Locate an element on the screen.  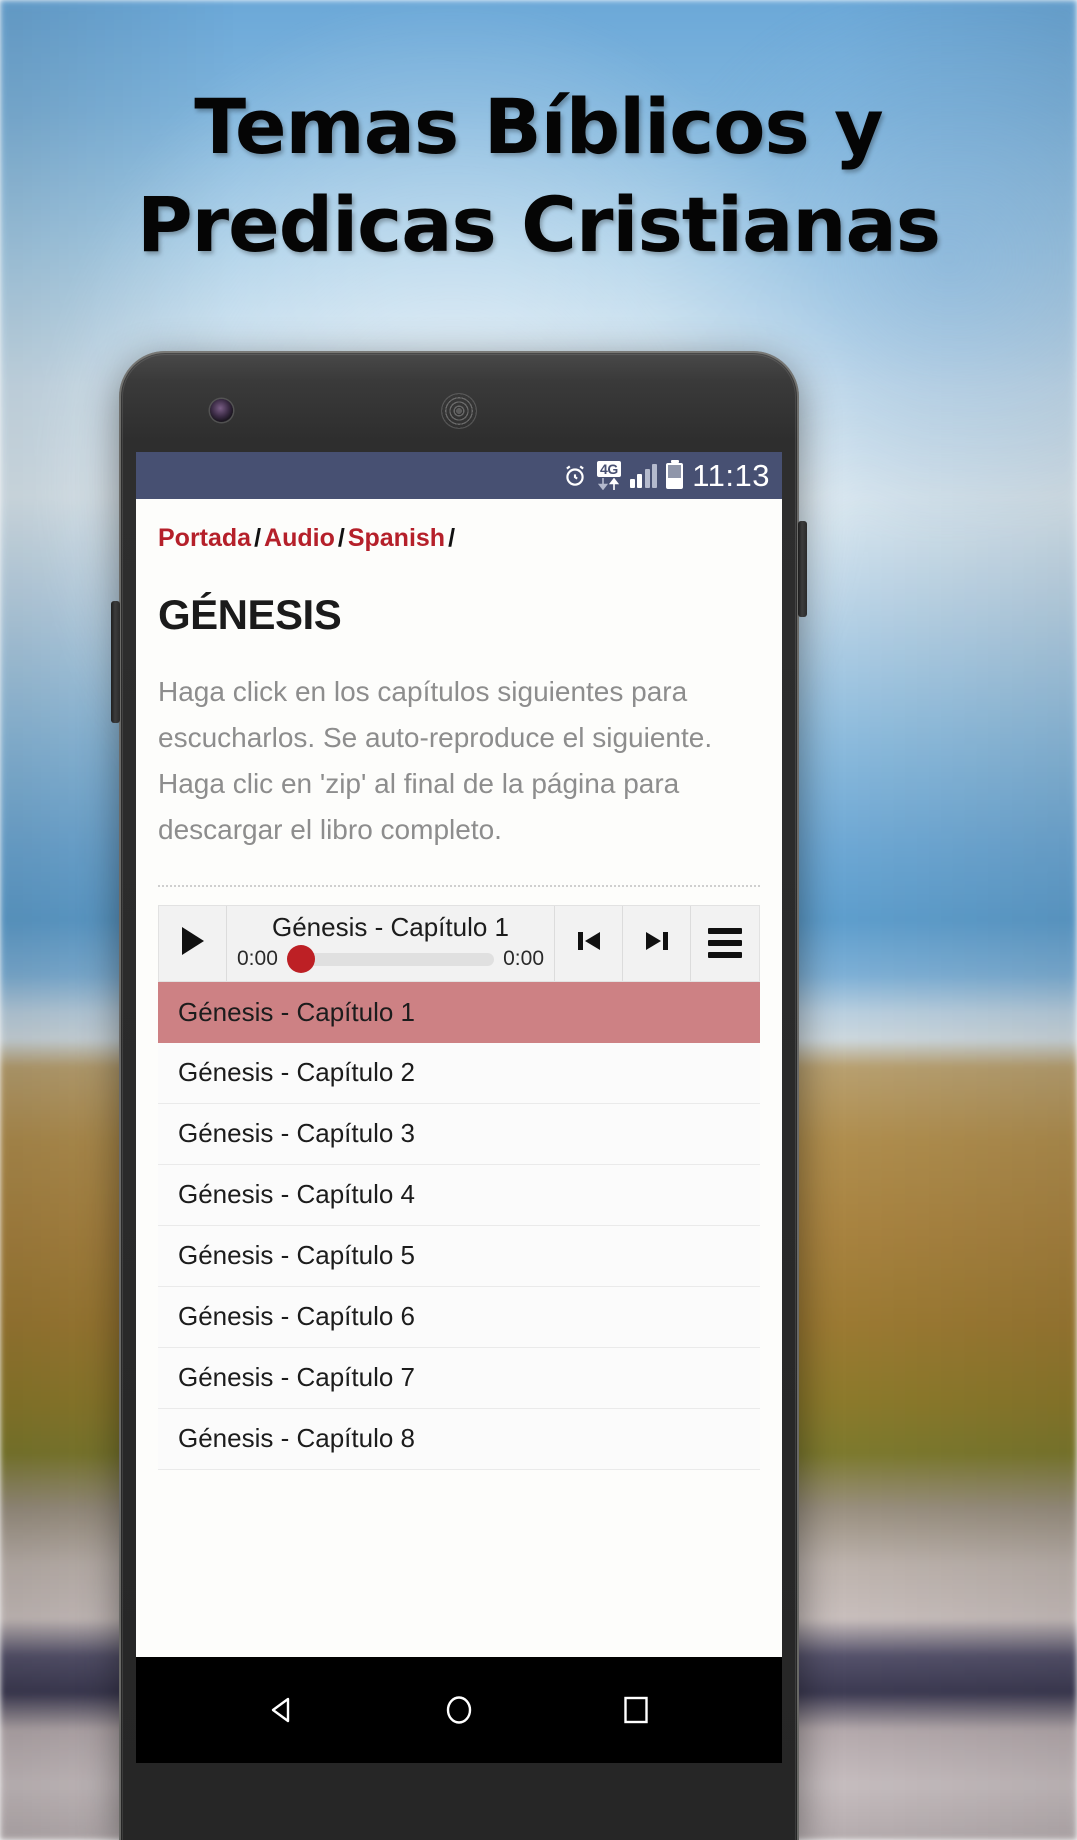
hamburger-menu-icon is located at coordinates (725, 943).